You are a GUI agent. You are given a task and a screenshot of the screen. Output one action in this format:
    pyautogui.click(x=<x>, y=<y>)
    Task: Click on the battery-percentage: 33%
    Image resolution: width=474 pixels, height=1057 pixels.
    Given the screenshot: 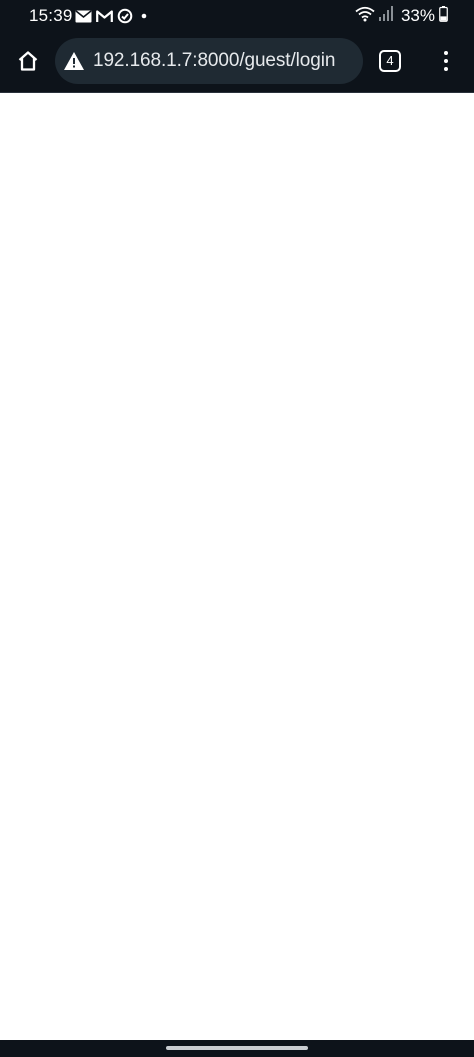 What is the action you would take?
    pyautogui.click(x=417, y=15)
    